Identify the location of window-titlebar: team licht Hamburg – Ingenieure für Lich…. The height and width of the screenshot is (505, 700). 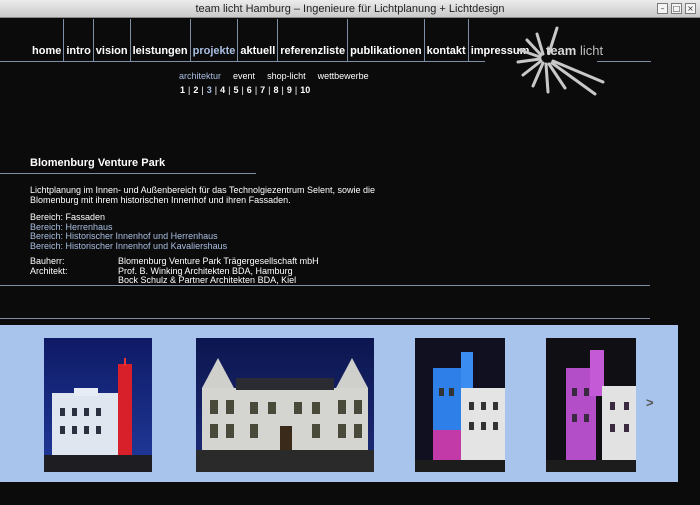
(350, 9).